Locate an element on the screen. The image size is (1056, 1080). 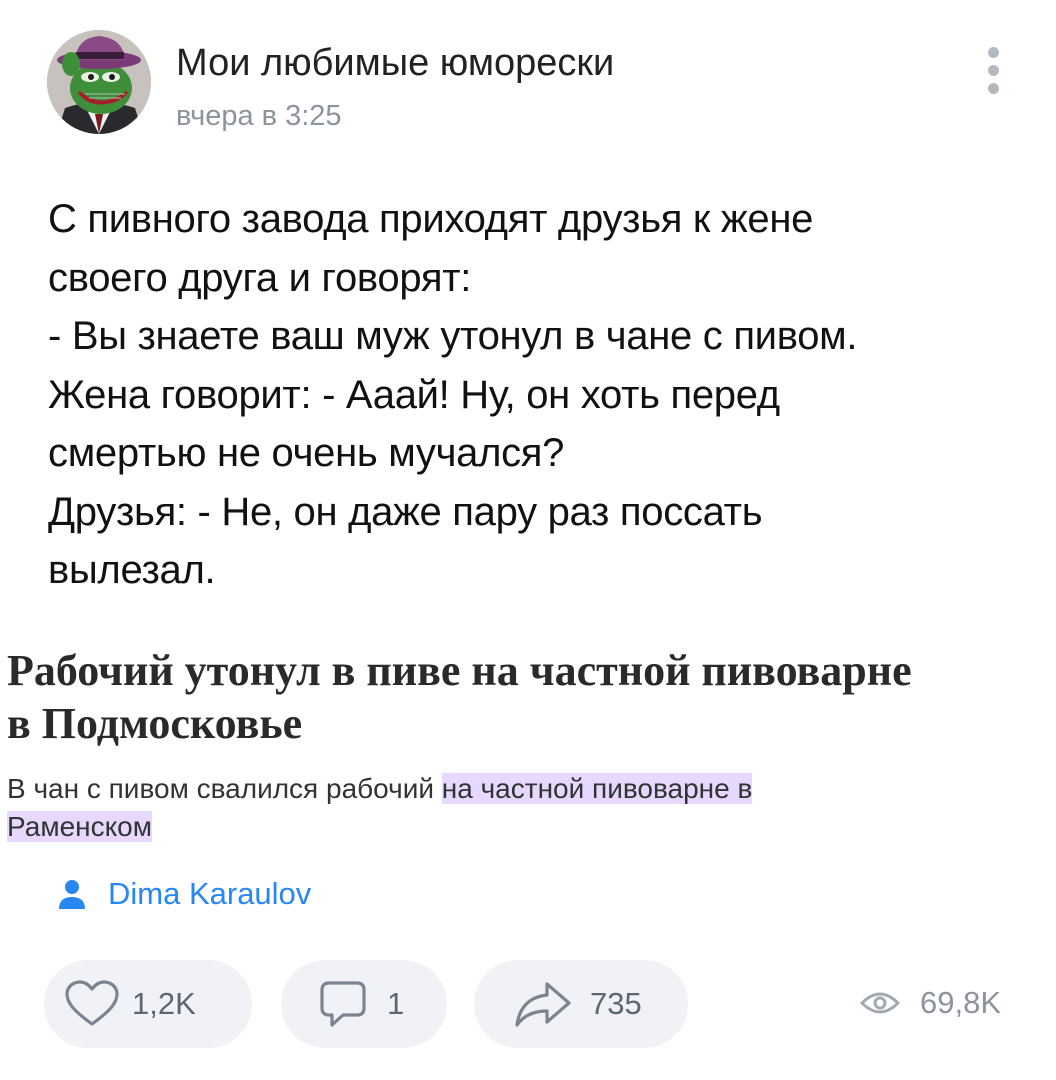
like-button: 1,2K is located at coordinates (148, 1004).